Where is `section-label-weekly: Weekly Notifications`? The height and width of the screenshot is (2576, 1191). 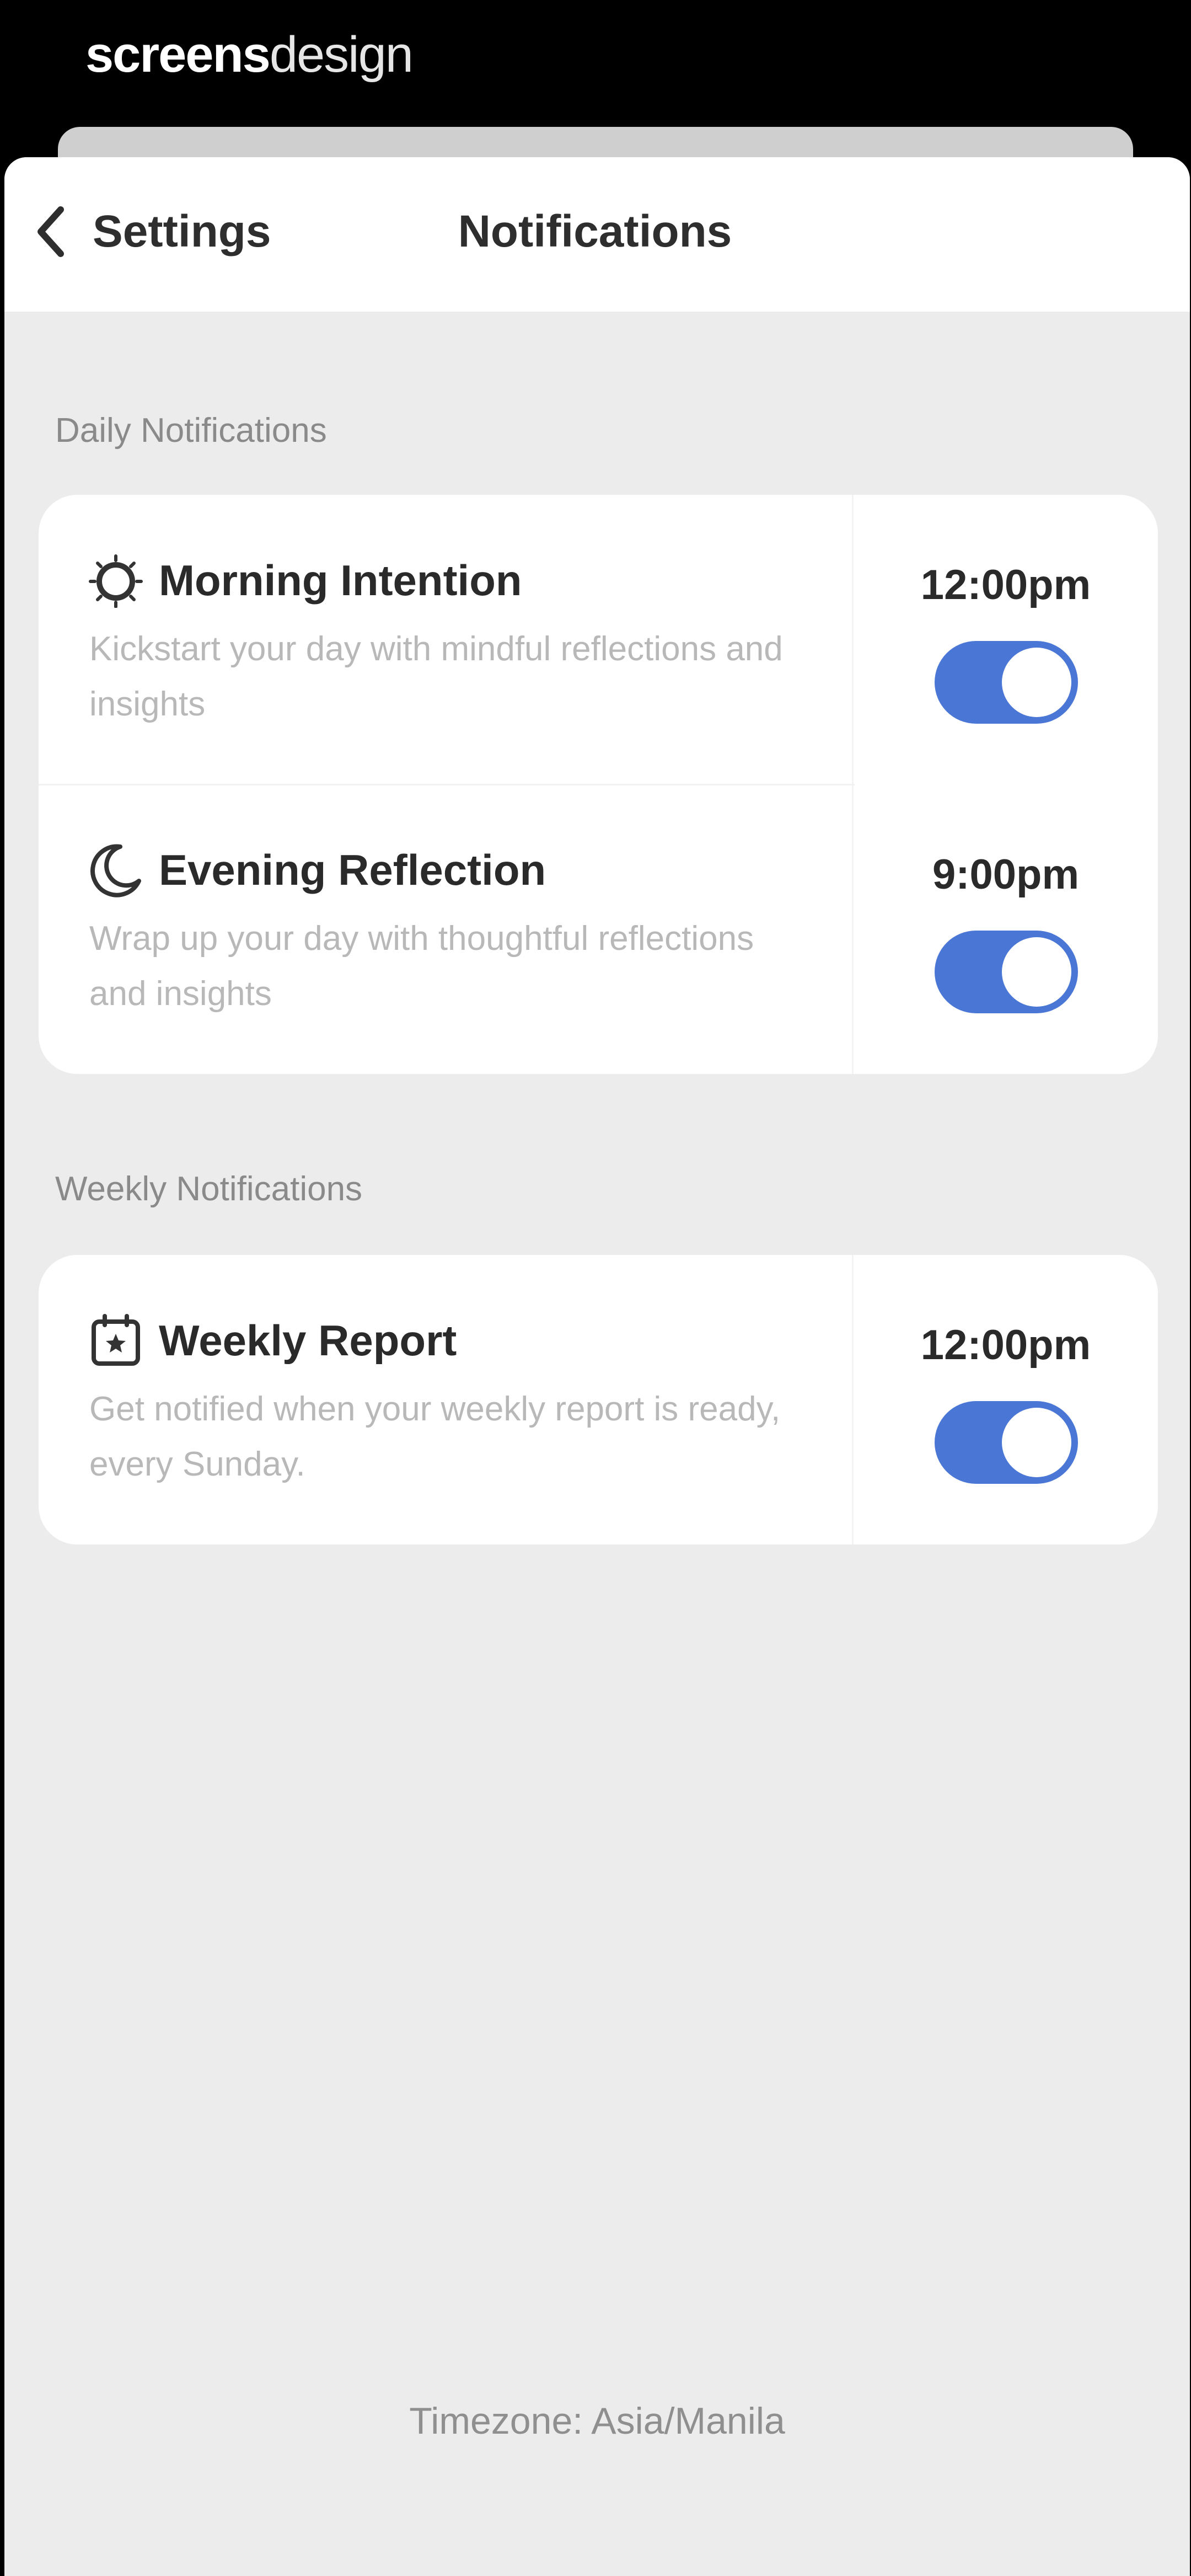 section-label-weekly: Weekly Notifications is located at coordinates (209, 1189).